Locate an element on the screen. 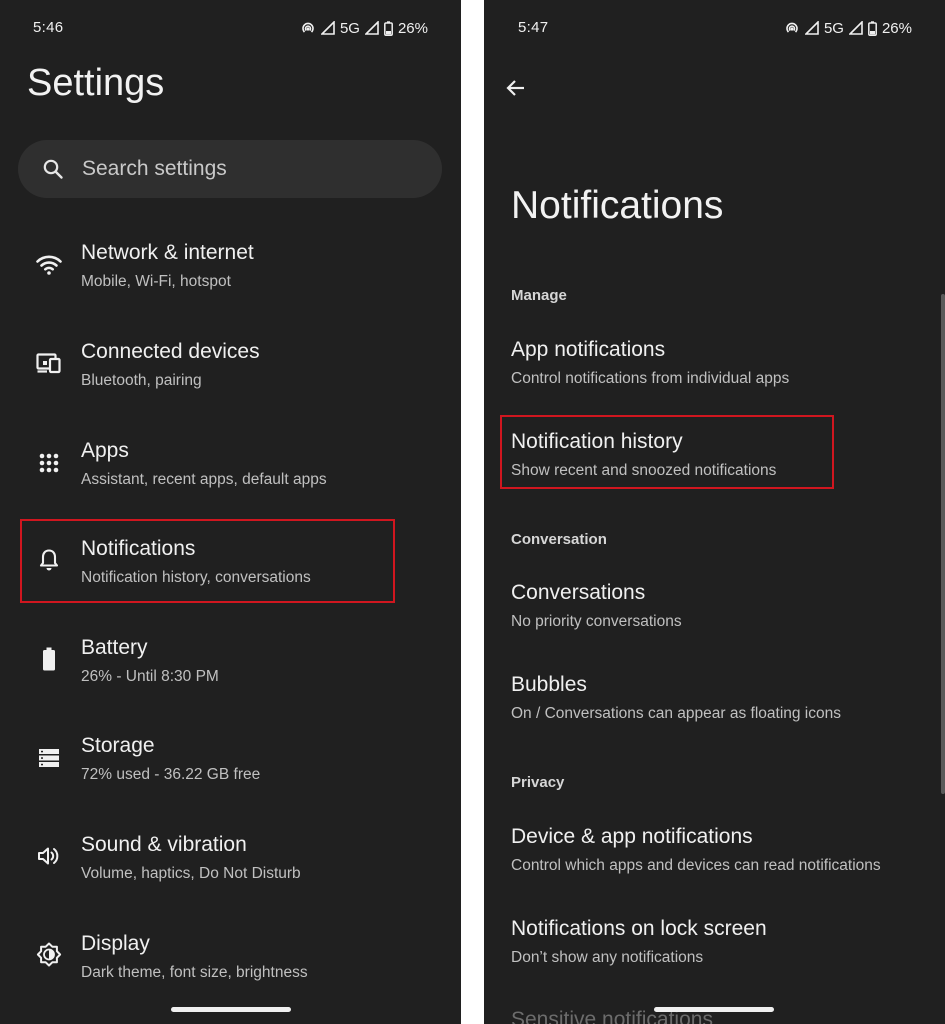 Image resolution: width=945 pixels, height=1024 pixels. item-subtitle: 26% - Until 8:30 PM is located at coordinates (150, 676).